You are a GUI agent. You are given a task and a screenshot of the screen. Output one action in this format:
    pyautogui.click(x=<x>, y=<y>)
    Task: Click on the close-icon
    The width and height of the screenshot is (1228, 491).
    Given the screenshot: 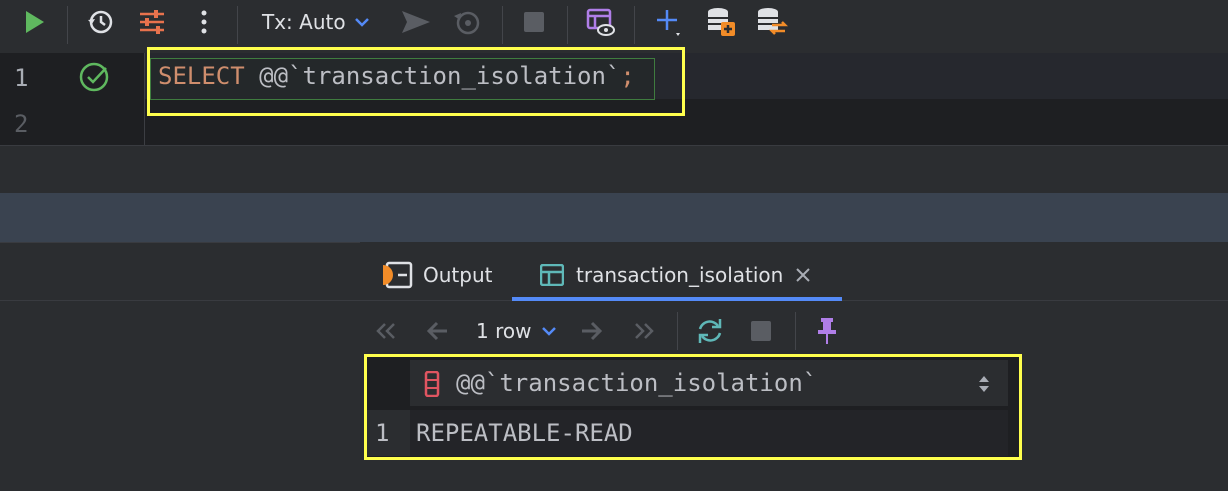 What is the action you would take?
    pyautogui.click(x=803, y=275)
    